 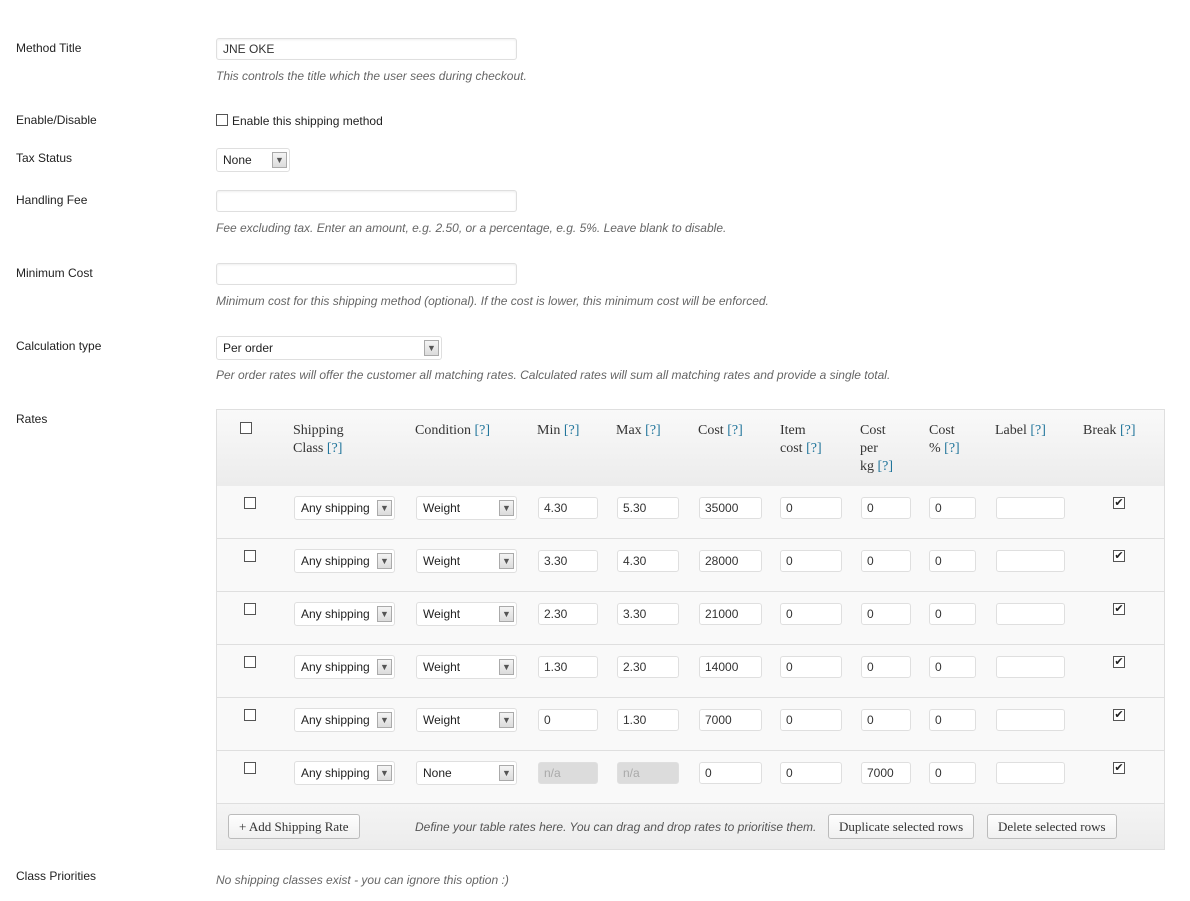 What do you see at coordinates (690, 724) in the screenshot?
I see `table-row: Any shipping ▼ Weight ▼ 0 1.30 7000 0 0 0 ✔` at bounding box center [690, 724].